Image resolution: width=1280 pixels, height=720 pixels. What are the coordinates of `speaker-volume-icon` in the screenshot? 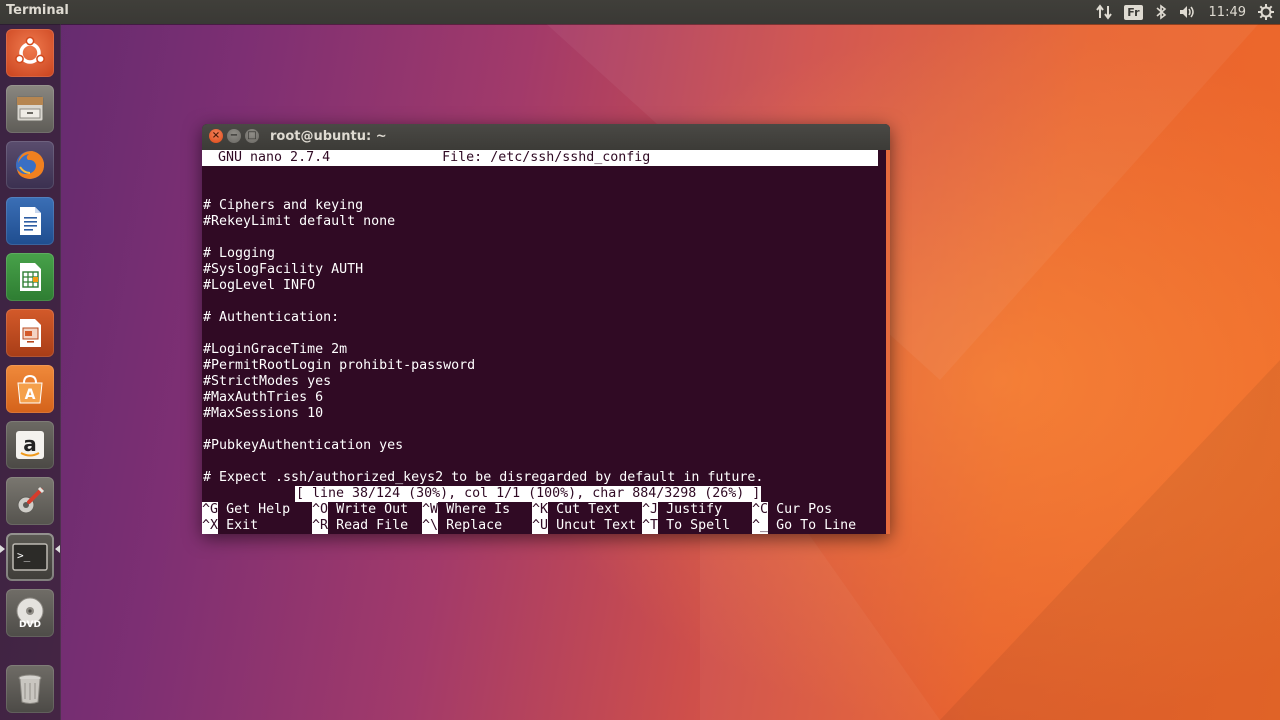 It's located at (1186, 12).